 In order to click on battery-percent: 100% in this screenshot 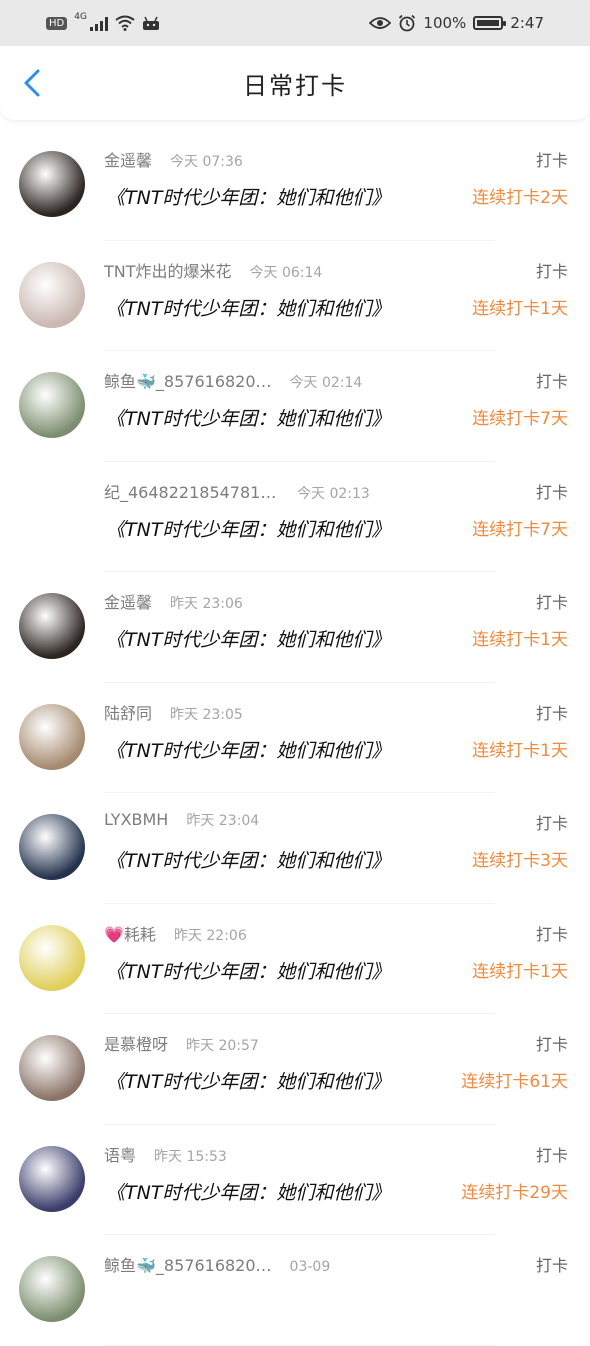, I will do `click(445, 23)`.